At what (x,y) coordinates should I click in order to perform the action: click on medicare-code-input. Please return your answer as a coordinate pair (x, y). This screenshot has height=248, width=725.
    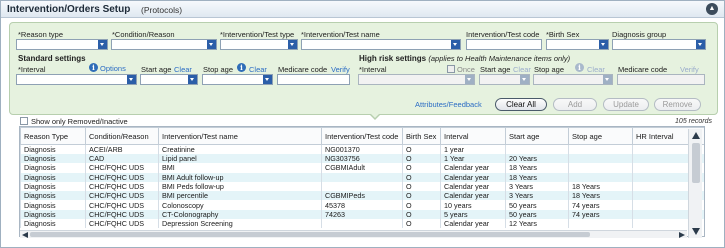
    Looking at the image, I should click on (313, 79).